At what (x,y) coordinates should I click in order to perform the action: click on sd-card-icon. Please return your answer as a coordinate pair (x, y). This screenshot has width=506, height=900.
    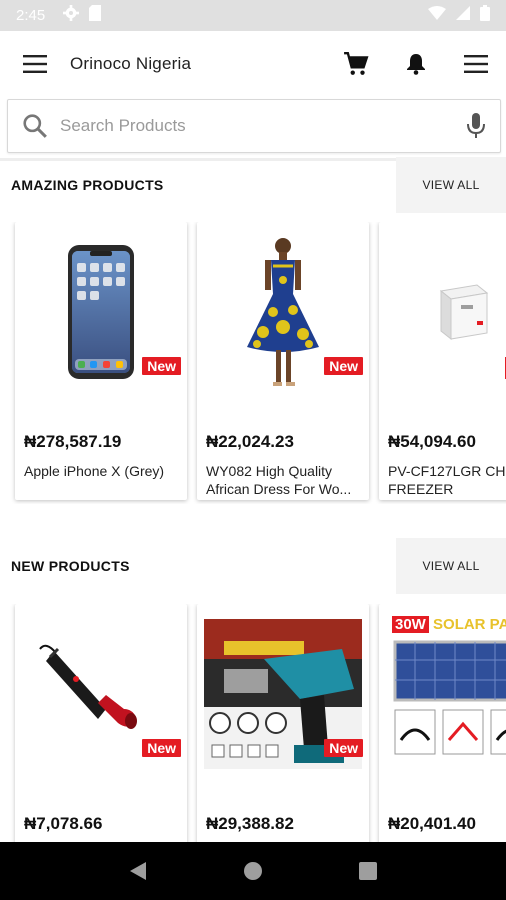
    Looking at the image, I should click on (95, 15).